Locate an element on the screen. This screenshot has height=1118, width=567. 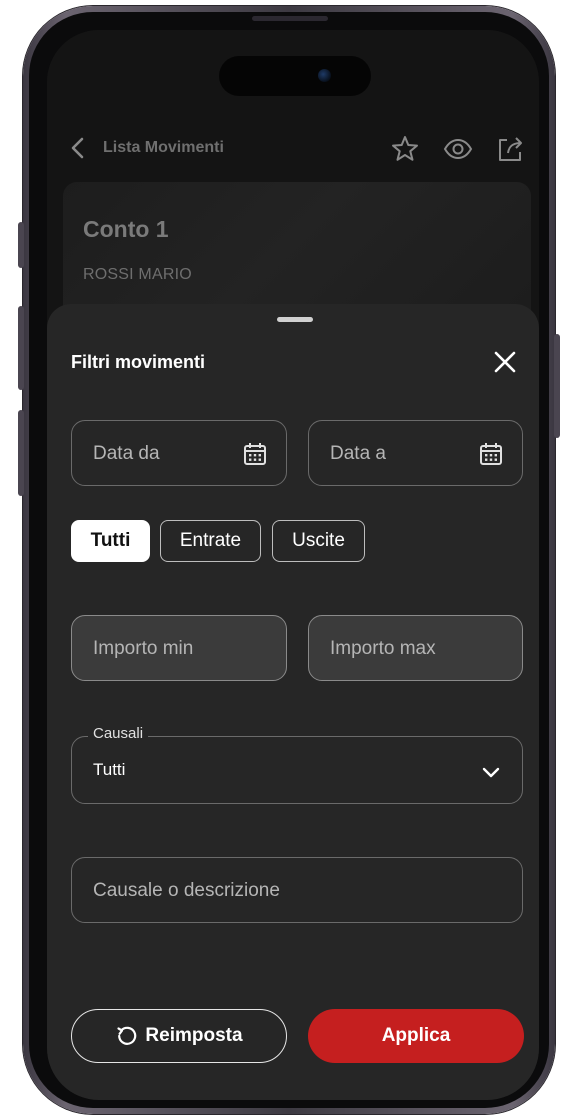
description-field: Causale o descrizione is located at coordinates (297, 890).